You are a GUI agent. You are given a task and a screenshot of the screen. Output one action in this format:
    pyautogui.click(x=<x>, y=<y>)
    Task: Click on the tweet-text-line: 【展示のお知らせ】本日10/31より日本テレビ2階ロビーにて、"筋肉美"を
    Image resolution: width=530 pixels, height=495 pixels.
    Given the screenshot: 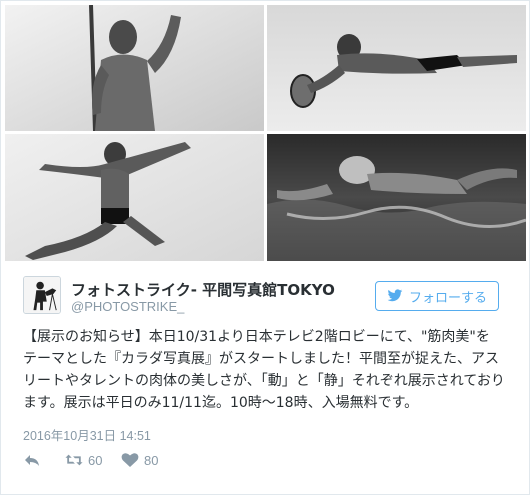 What is the action you would take?
    pyautogui.click(x=256, y=337)
    